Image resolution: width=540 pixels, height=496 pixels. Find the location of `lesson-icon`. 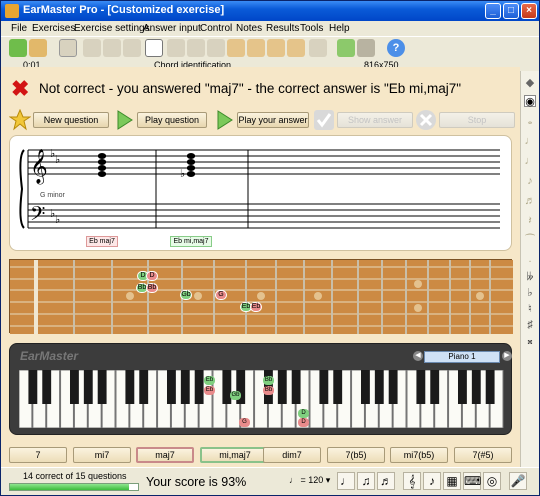

lesson-icon is located at coordinates (38, 48).